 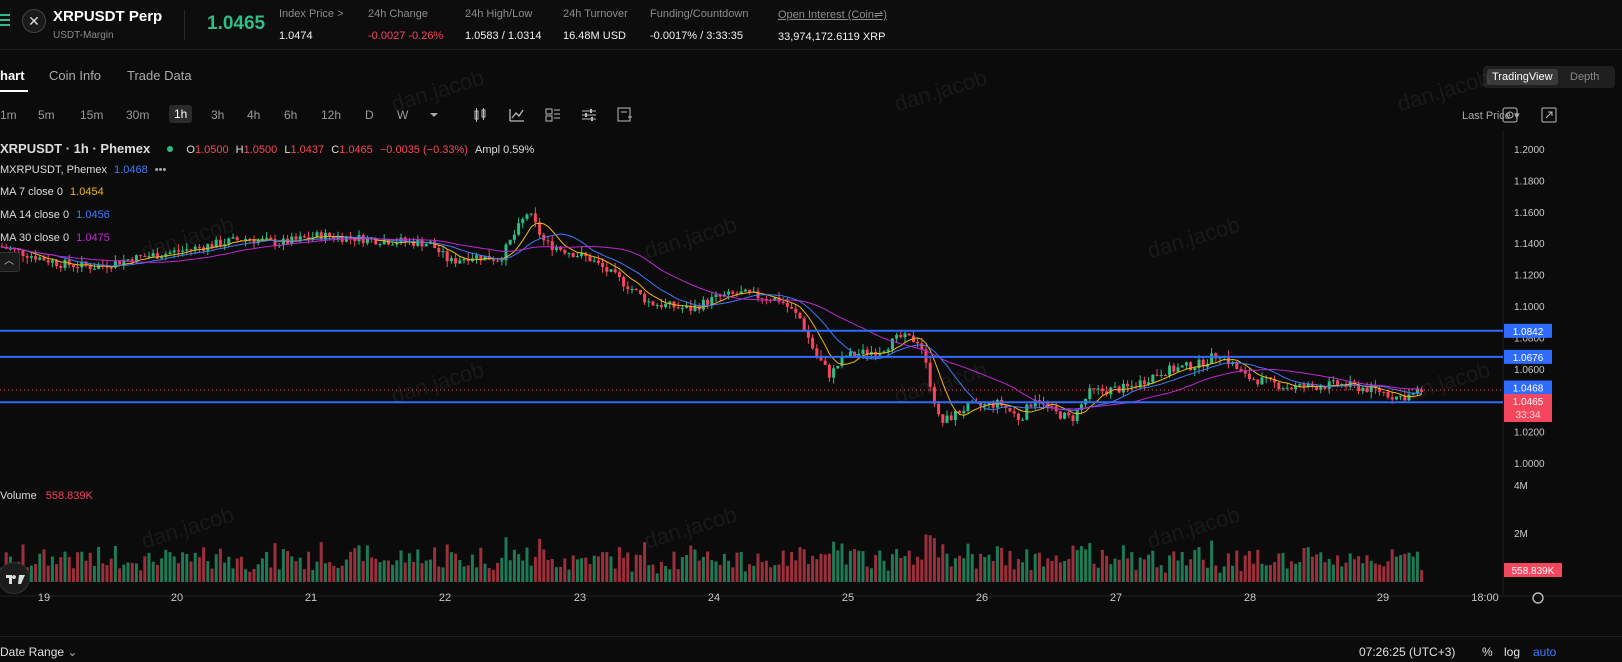 I want to click on indicators-icon, so click(x=517, y=115).